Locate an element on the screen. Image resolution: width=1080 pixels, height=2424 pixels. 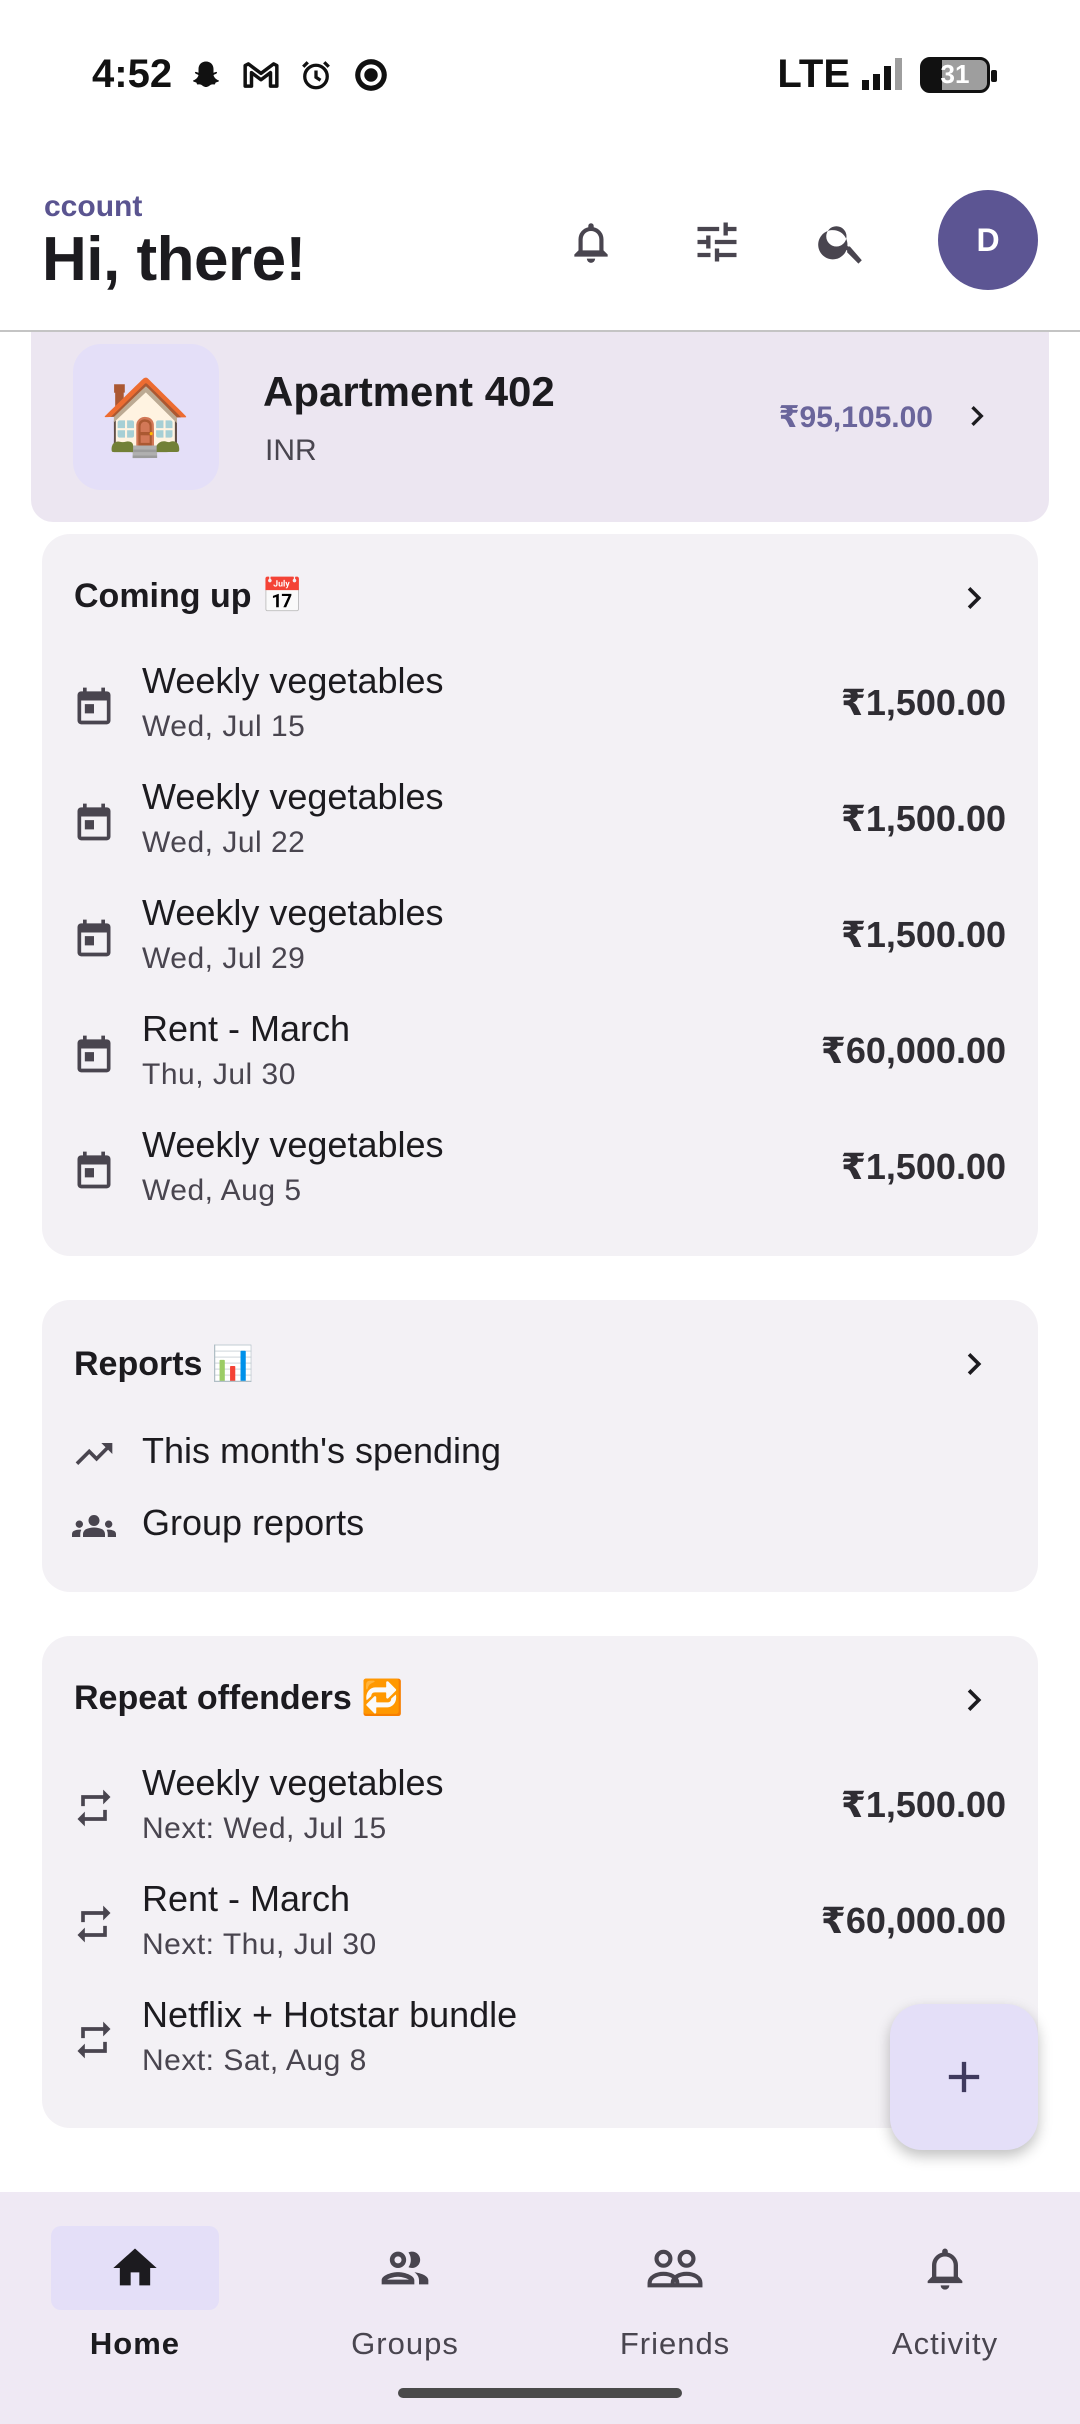
search-icon is located at coordinates (840, 245).